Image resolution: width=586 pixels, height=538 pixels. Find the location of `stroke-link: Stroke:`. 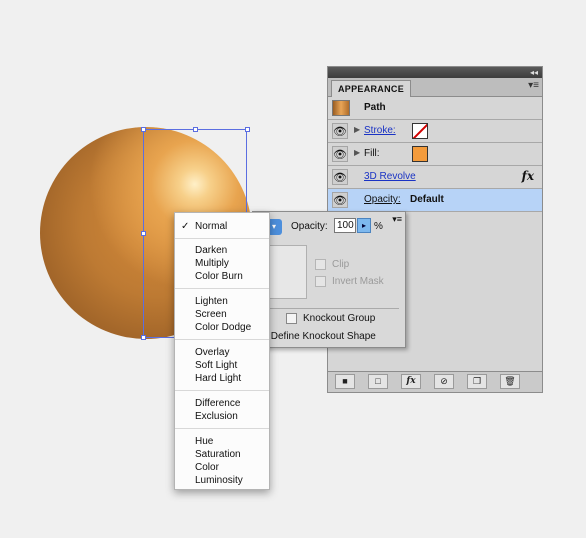

stroke-link: Stroke: is located at coordinates (380, 130).